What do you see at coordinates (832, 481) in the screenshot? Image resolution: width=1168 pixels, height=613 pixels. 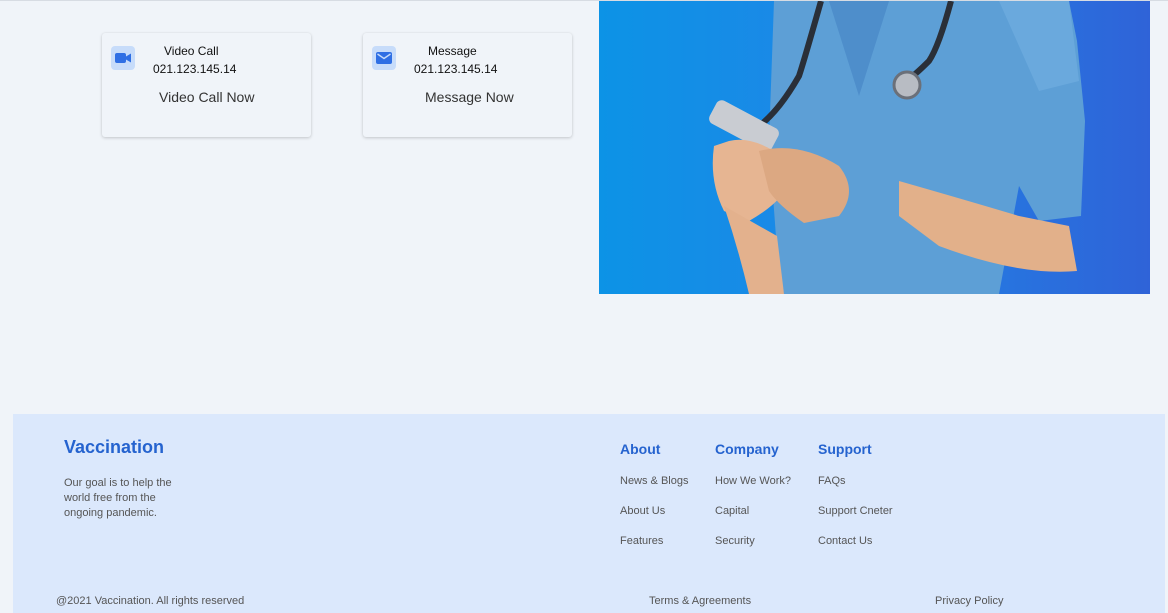 I see `footer-link-faqs: FAQs` at bounding box center [832, 481].